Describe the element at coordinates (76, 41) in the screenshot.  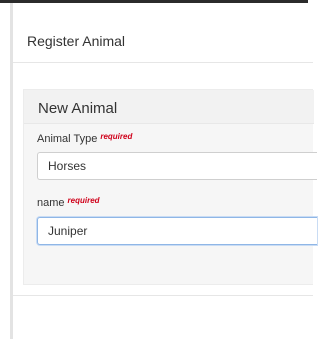
I see `dialog-title: Register Animal` at that location.